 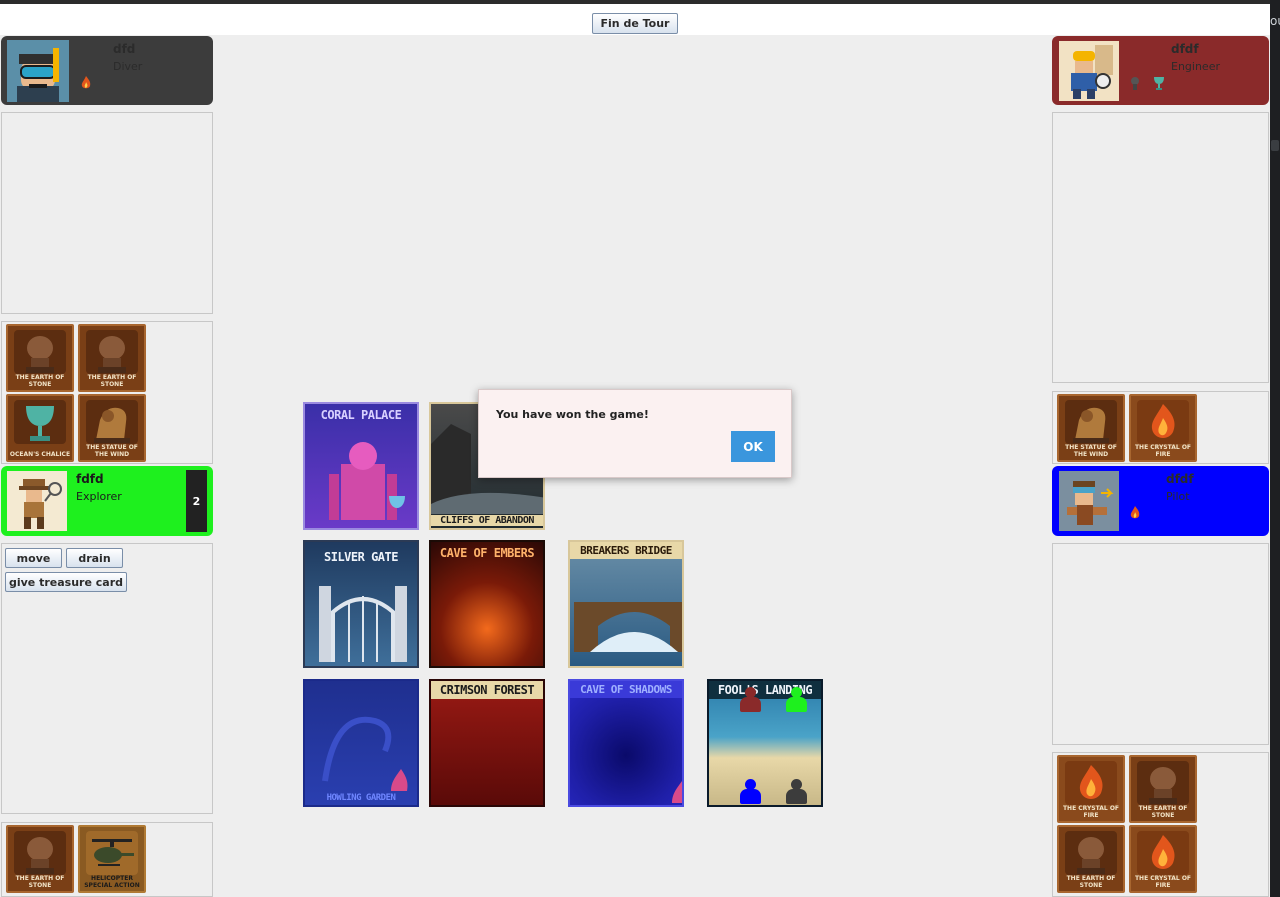 I want to click on win-message: You have won the game!, so click(x=572, y=414).